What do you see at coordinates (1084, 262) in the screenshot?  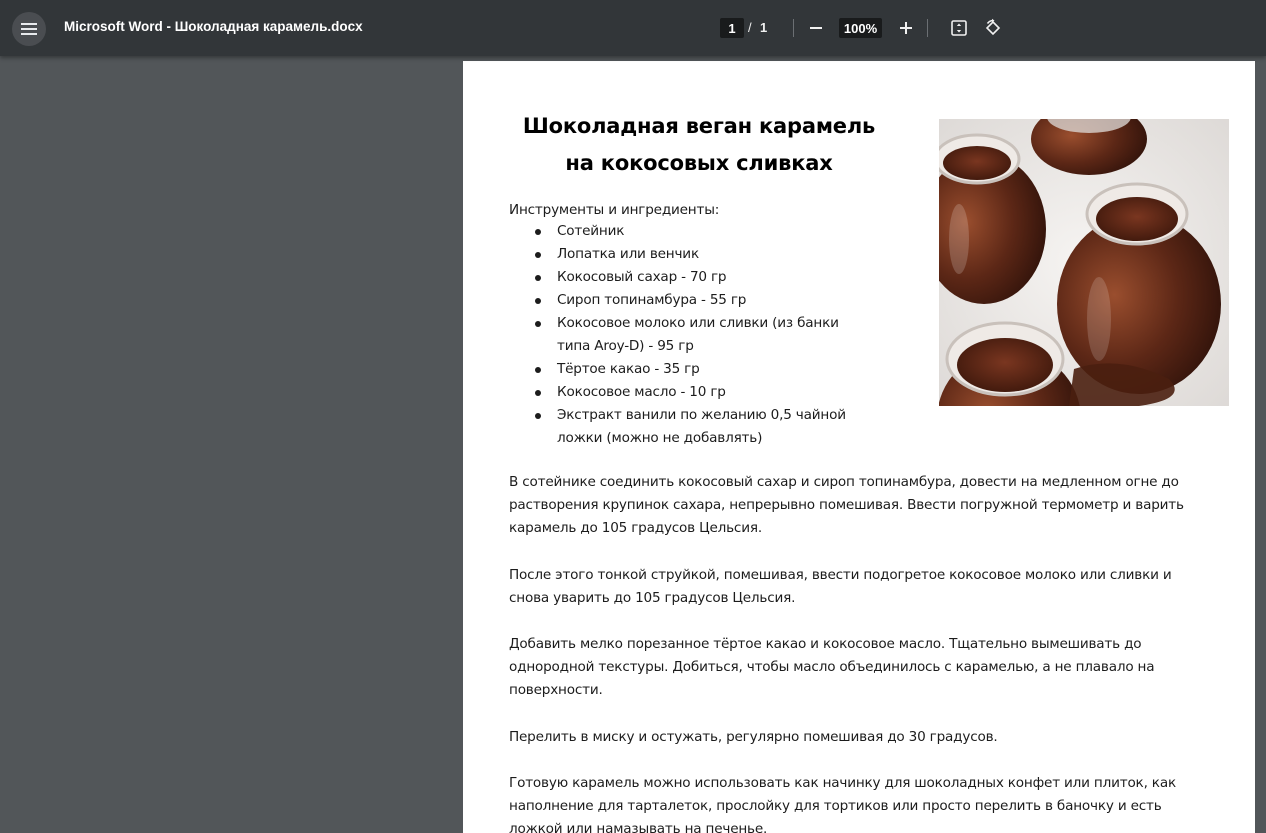 I see `caramel-jars-photo` at bounding box center [1084, 262].